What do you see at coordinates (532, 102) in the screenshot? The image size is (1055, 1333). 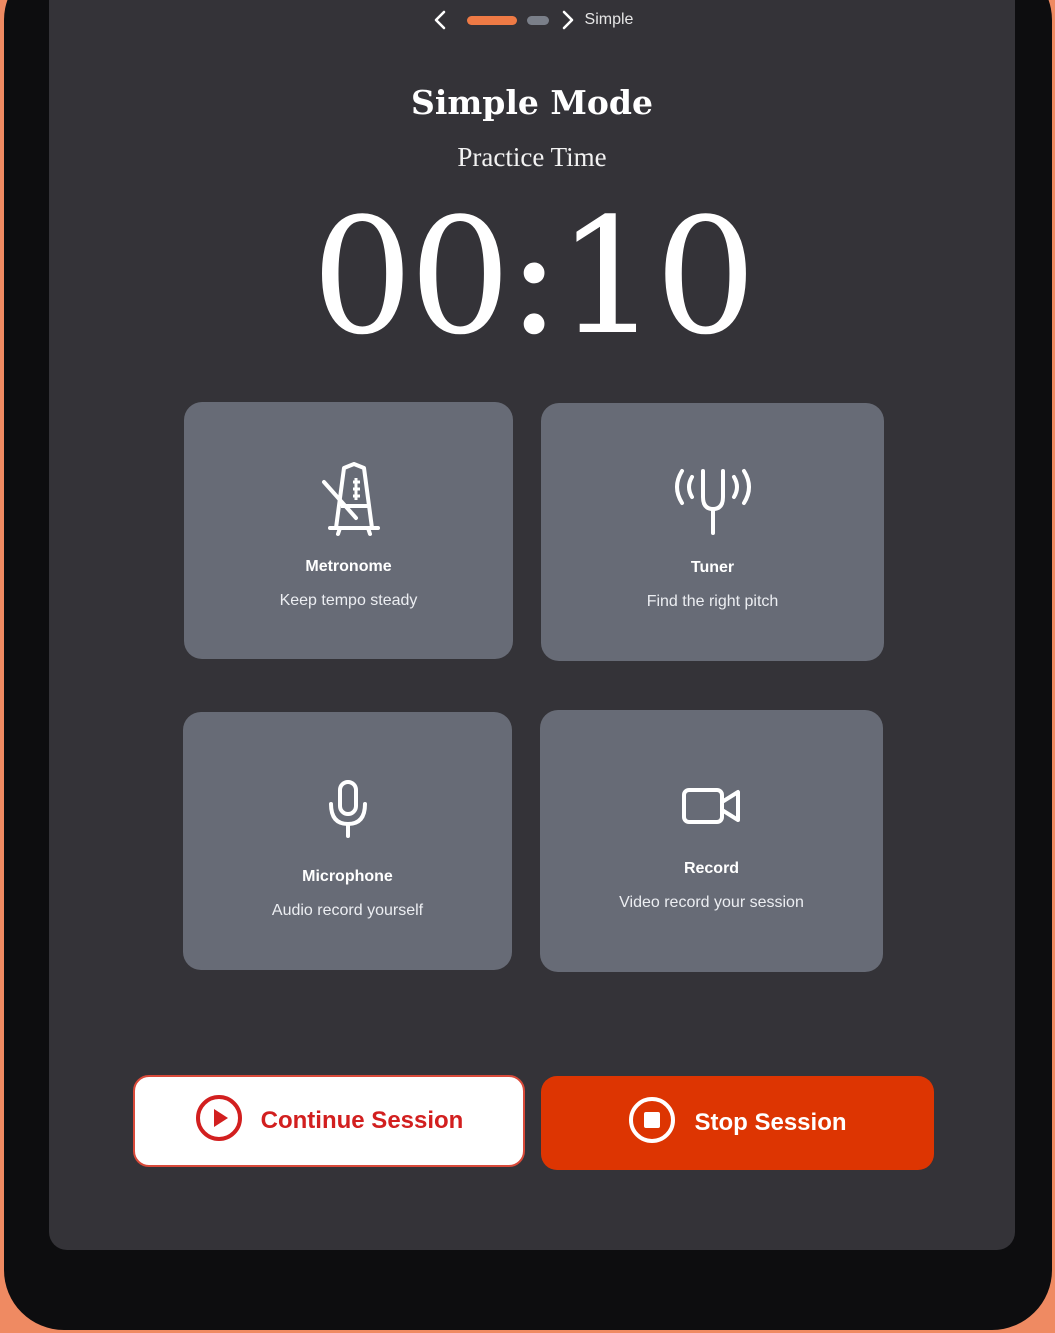 I see `page-title: Simple Mode` at bounding box center [532, 102].